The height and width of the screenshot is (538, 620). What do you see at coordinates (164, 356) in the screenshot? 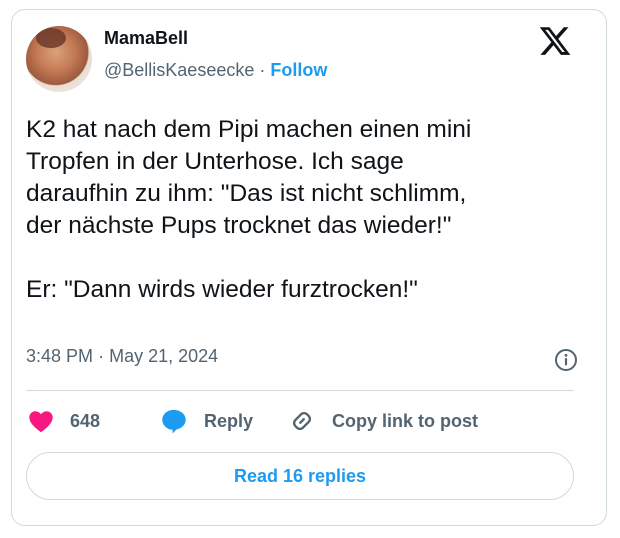
I see `tweet-date: May 21, 2024` at bounding box center [164, 356].